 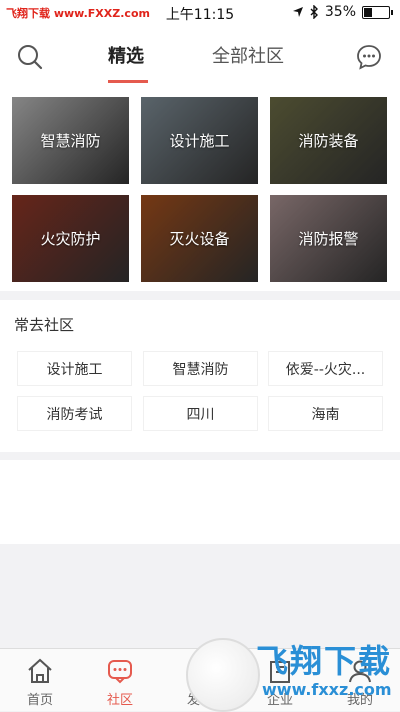 I want to click on search-icon, so click(x=30, y=57).